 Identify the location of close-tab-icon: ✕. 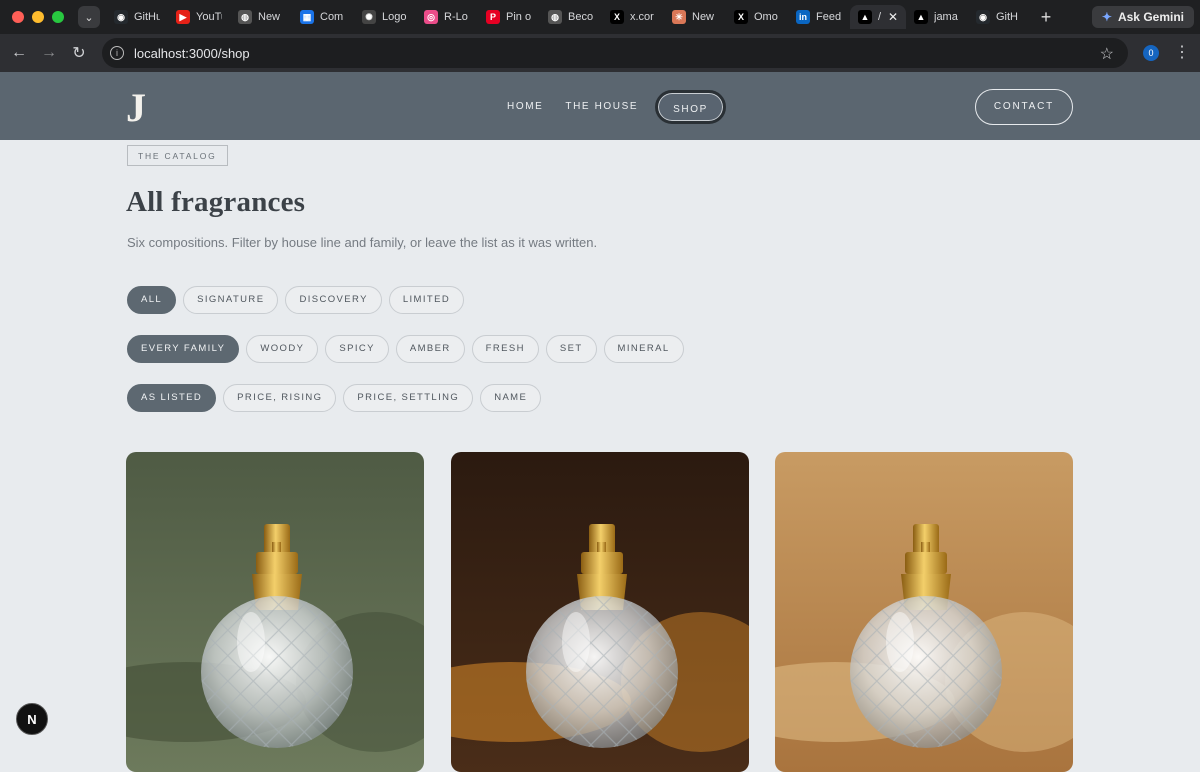
(893, 17).